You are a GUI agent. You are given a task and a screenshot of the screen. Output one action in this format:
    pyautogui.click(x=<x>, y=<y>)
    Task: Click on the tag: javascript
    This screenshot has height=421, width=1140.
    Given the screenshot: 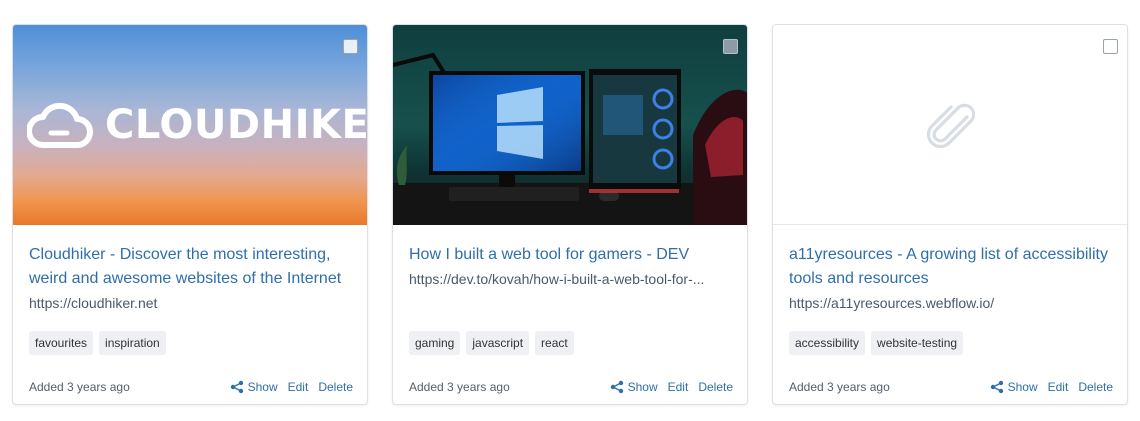 What is the action you would take?
    pyautogui.click(x=498, y=343)
    